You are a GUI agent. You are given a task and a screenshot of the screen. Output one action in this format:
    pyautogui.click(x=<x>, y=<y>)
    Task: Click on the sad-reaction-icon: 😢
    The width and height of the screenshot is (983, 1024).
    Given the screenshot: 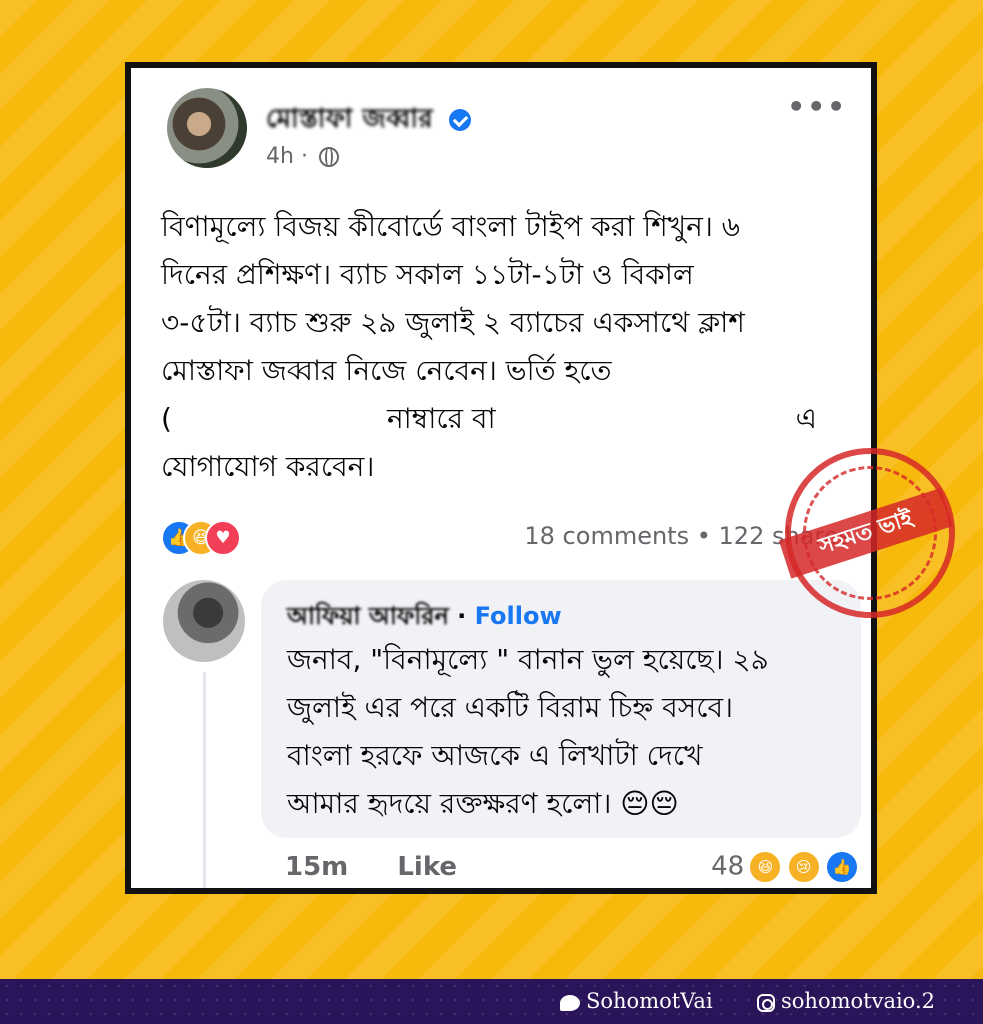 What is the action you would take?
    pyautogui.click(x=803, y=867)
    